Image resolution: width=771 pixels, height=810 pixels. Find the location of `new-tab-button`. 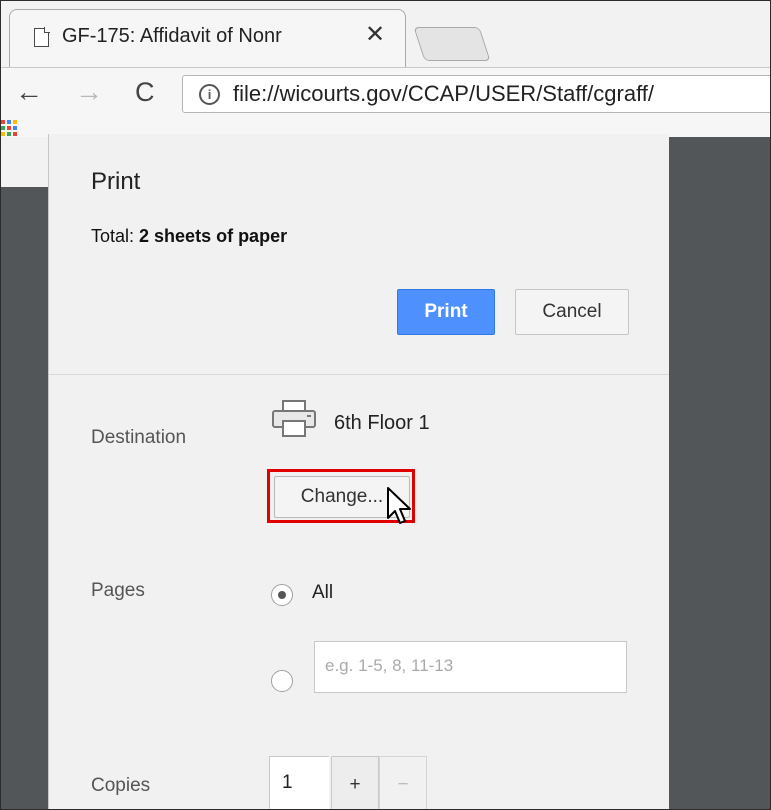

new-tab-button is located at coordinates (452, 44).